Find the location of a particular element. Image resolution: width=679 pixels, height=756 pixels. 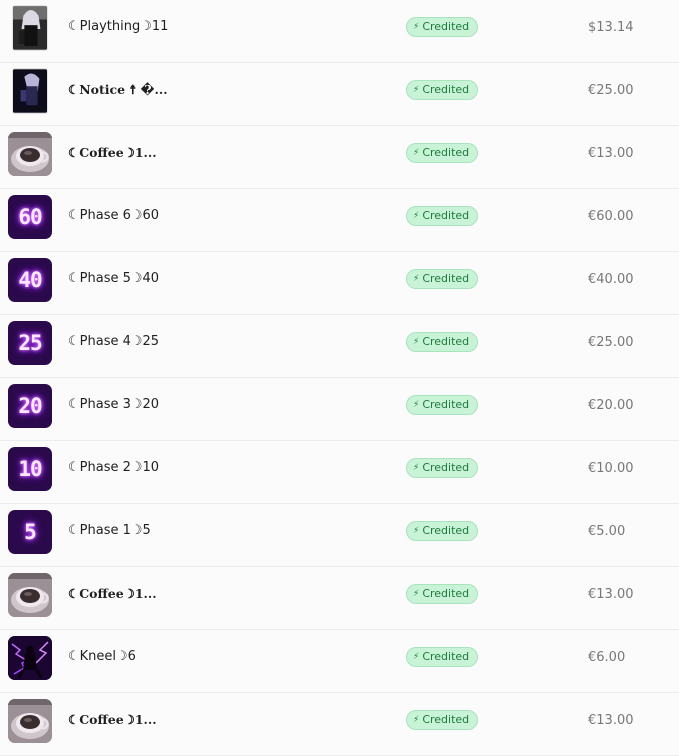

neon-number-thumbnail: 10 is located at coordinates (30, 469).